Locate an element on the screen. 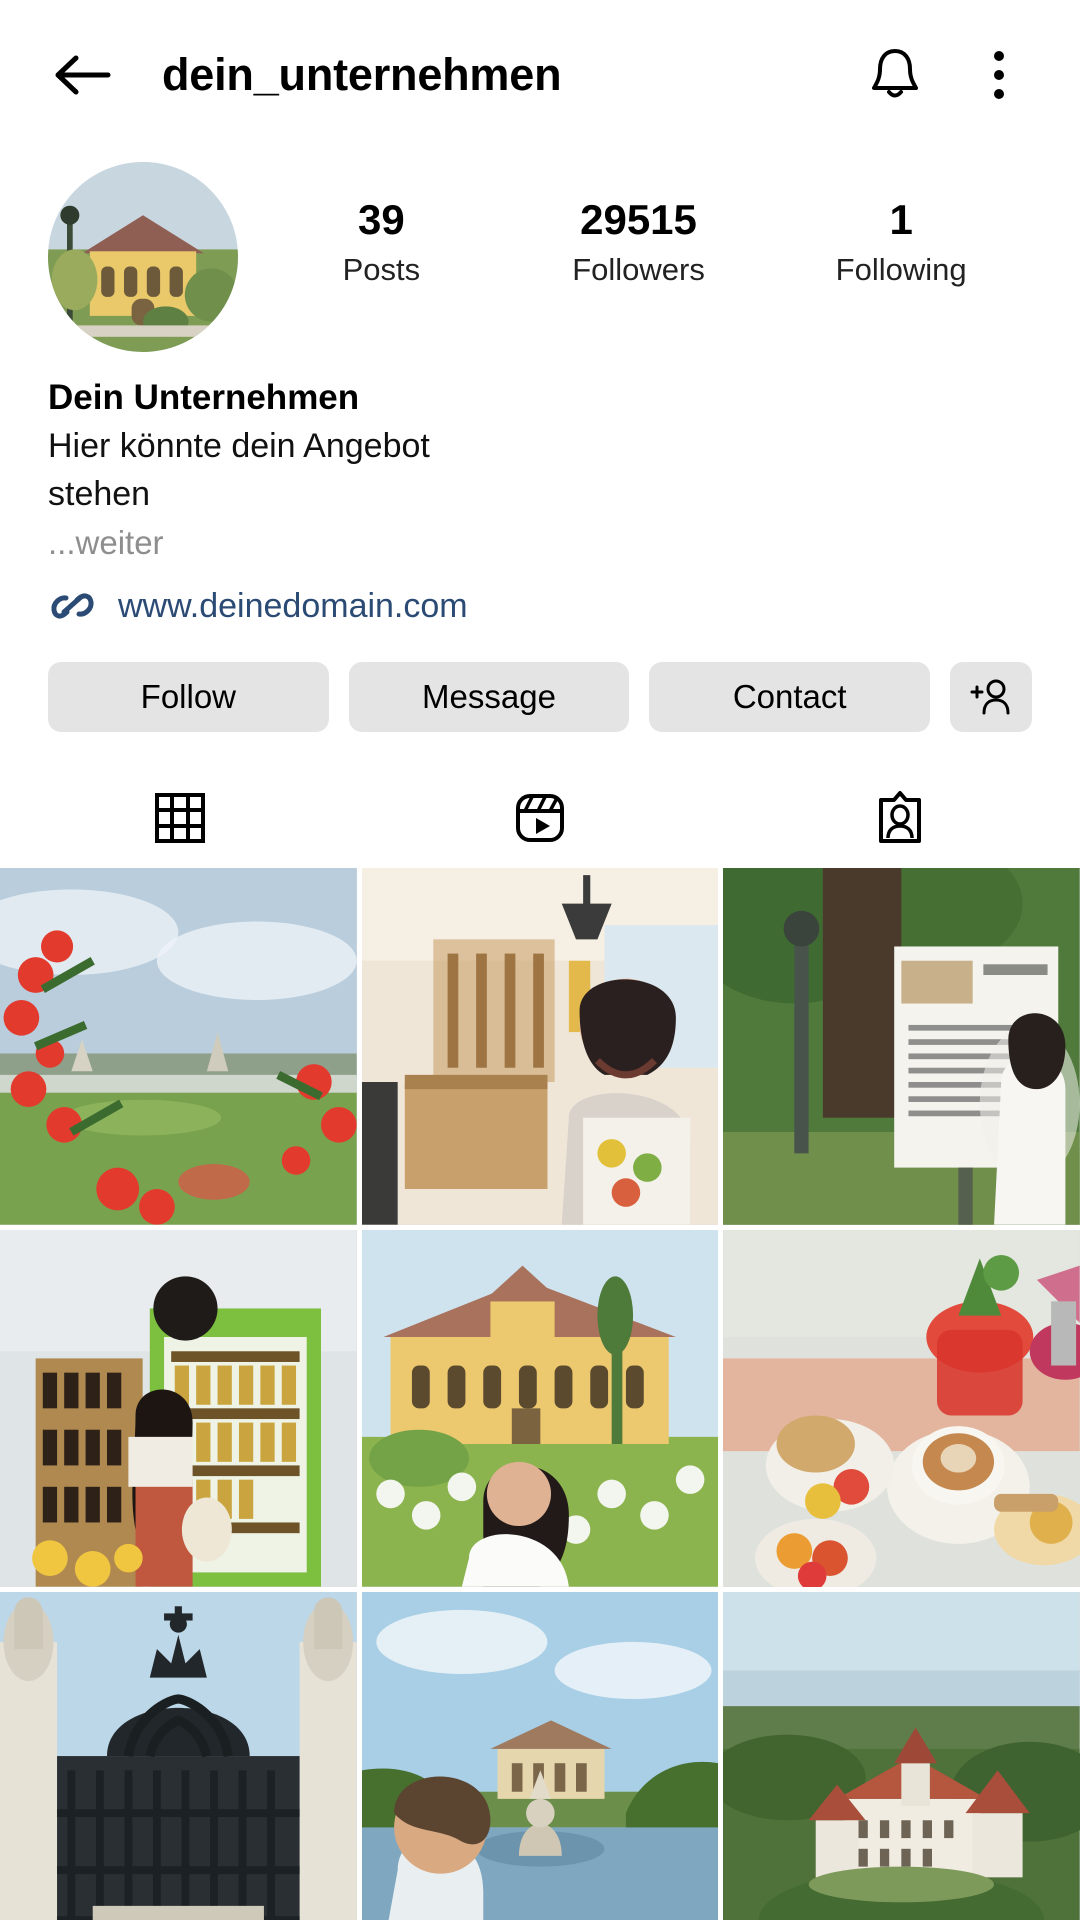  profile-stats: 39 Posts 29515 Followers 1 Following is located at coordinates (644, 225).